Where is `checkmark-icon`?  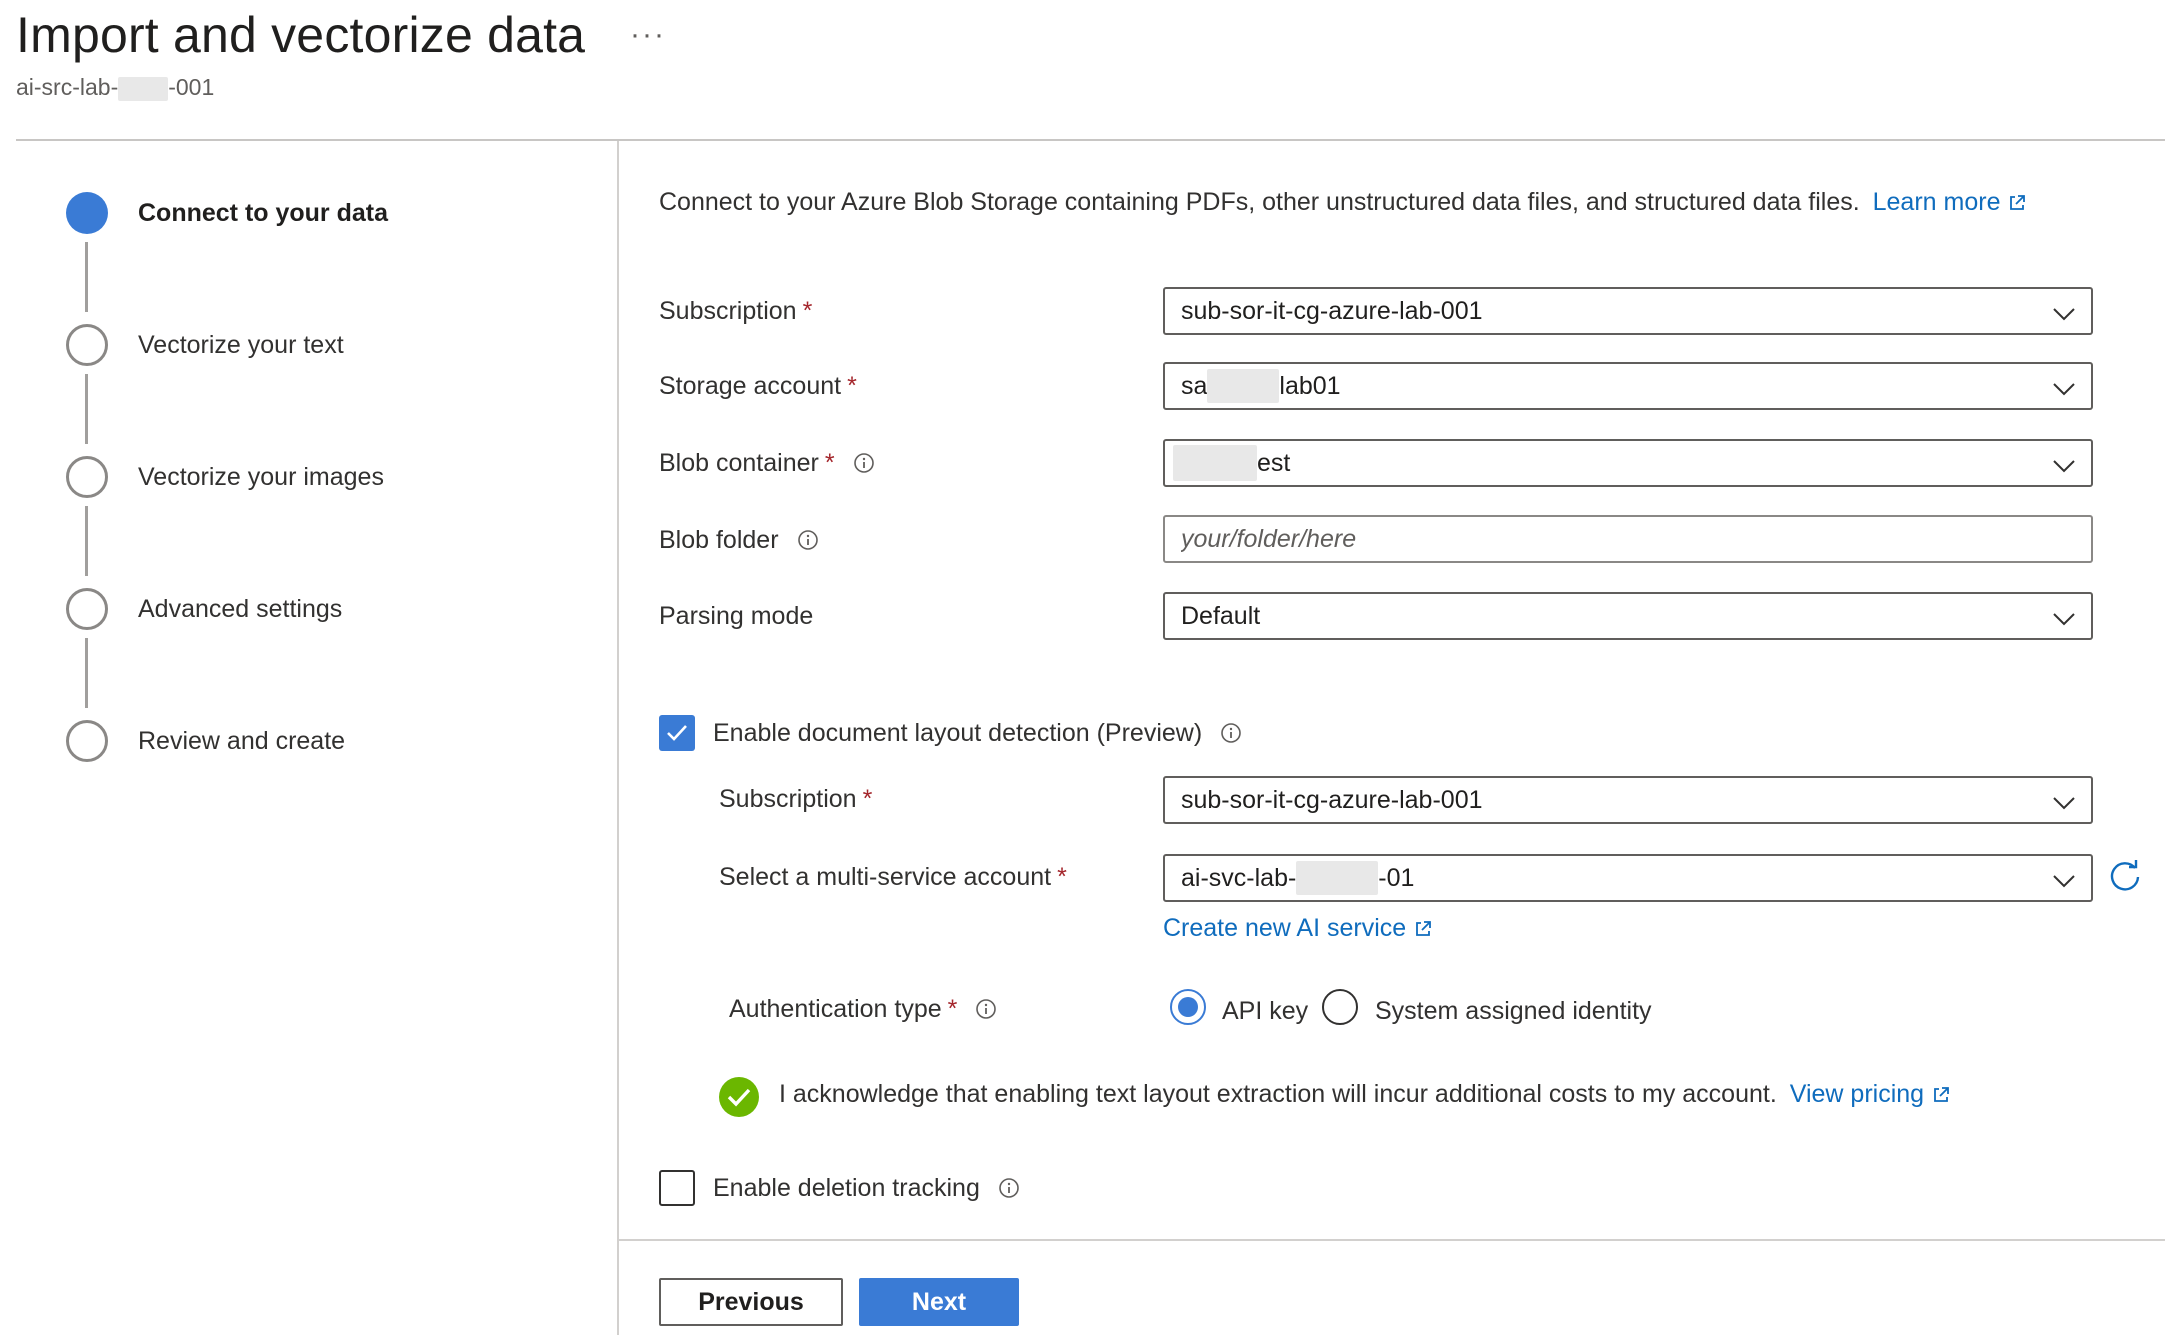
checkmark-icon is located at coordinates (677, 733).